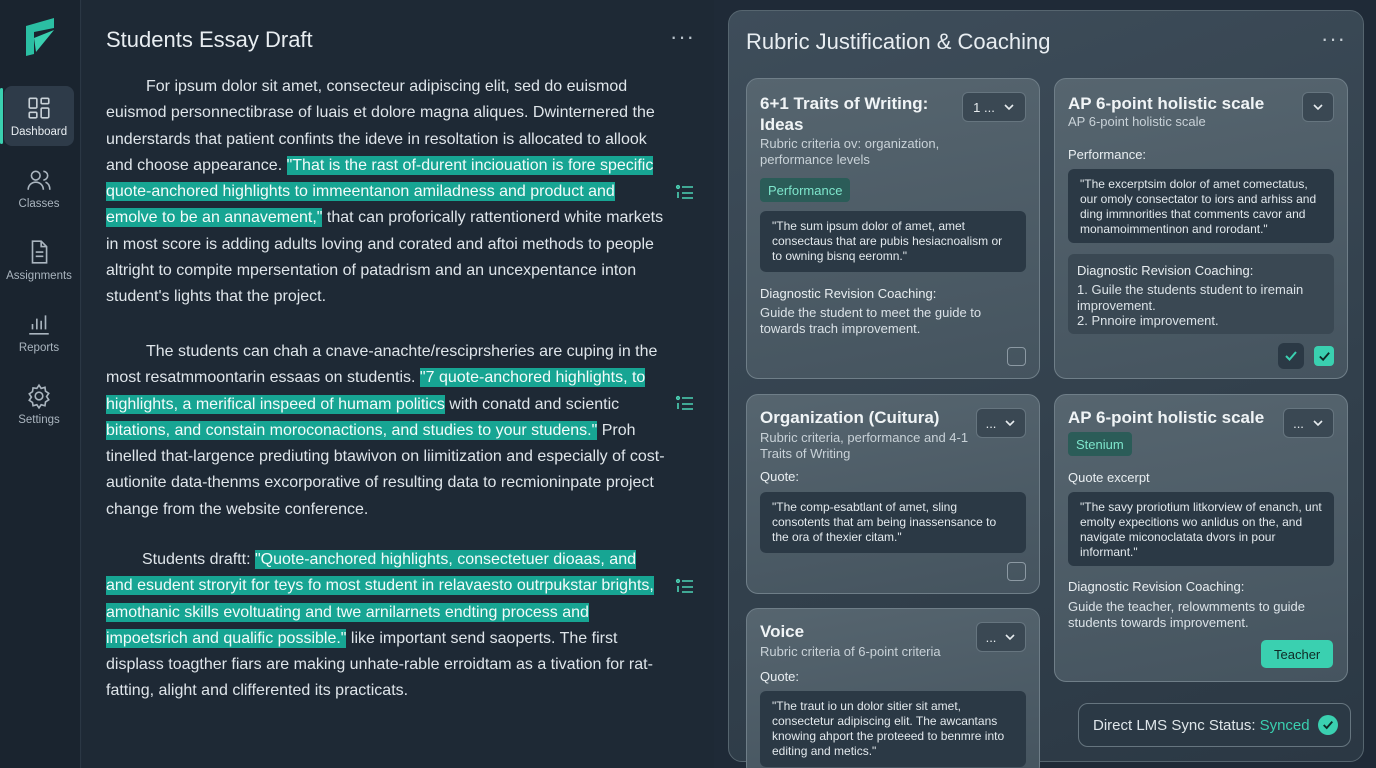  I want to click on card-title: Organization (Cuitura), so click(850, 417).